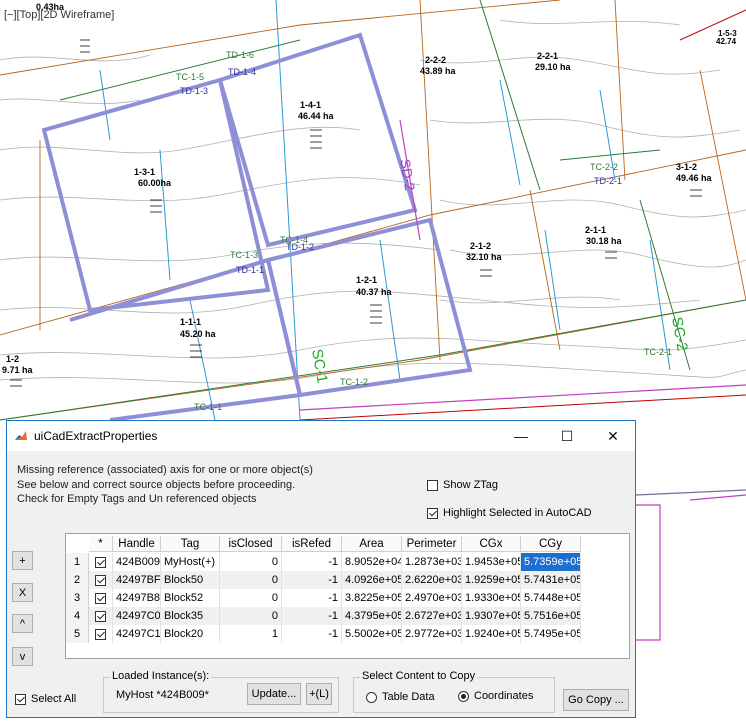 The height and width of the screenshot is (722, 746). I want to click on cell-cgx: 1.9453e+05, so click(491, 562).